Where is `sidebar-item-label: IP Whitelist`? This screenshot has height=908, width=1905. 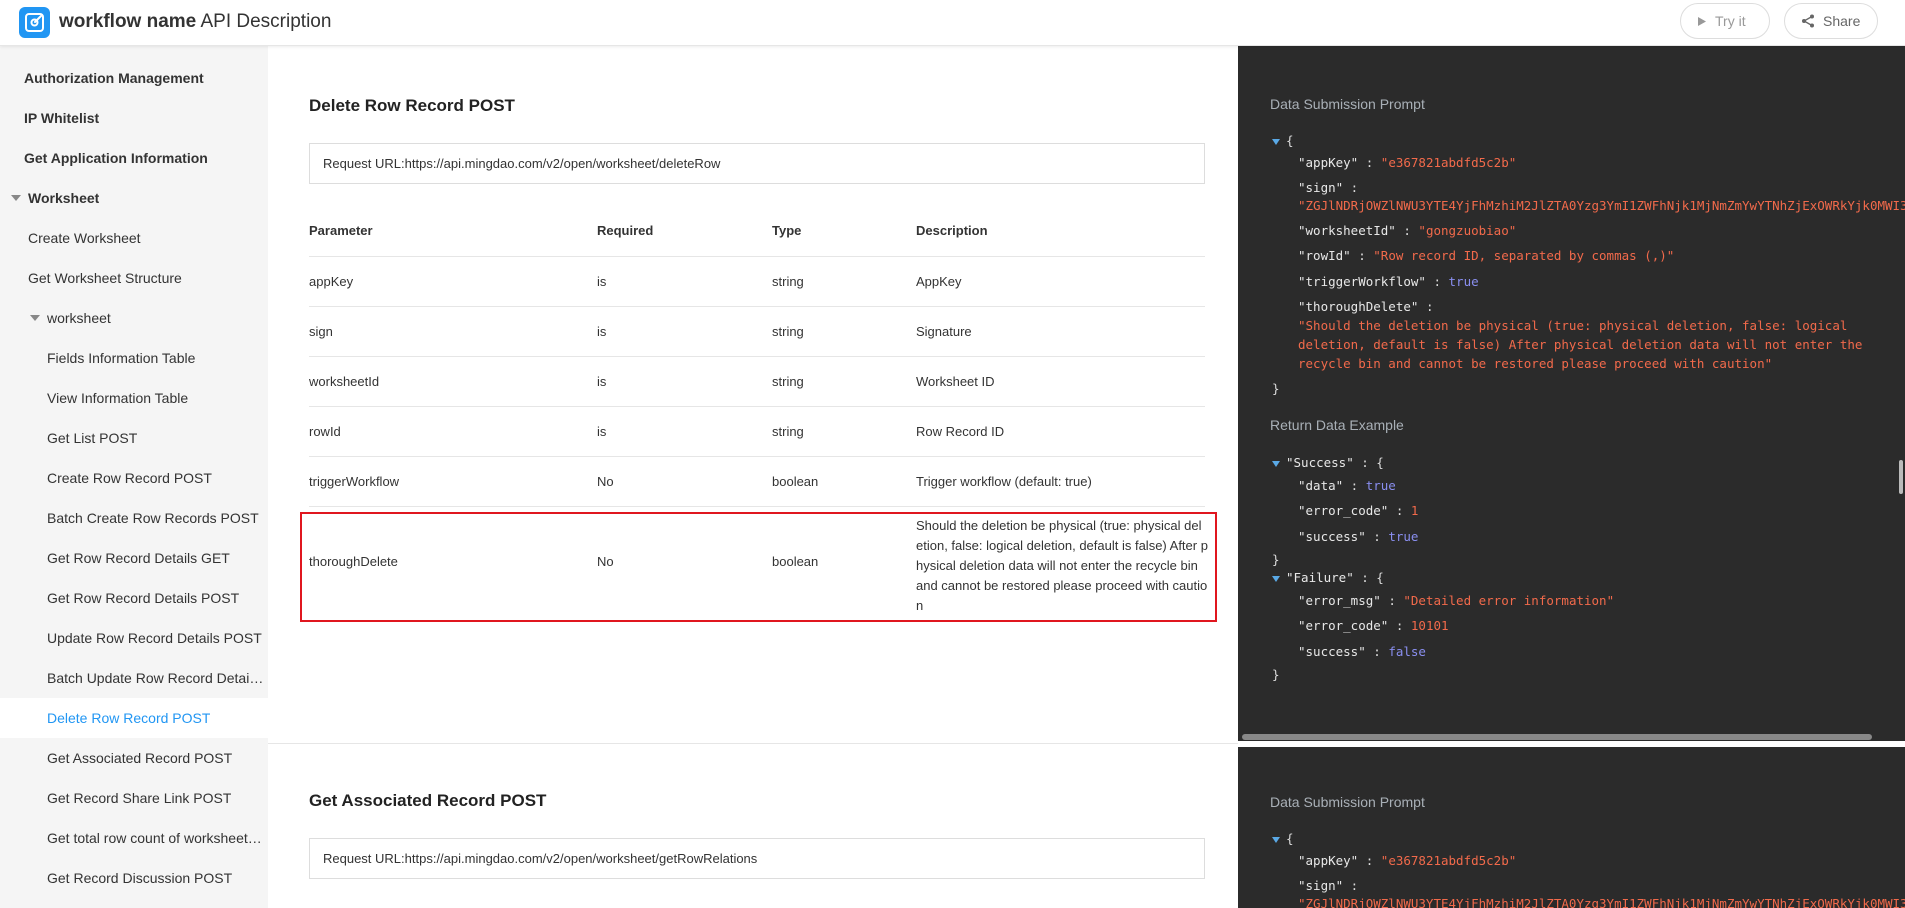 sidebar-item-label: IP Whitelist is located at coordinates (62, 118).